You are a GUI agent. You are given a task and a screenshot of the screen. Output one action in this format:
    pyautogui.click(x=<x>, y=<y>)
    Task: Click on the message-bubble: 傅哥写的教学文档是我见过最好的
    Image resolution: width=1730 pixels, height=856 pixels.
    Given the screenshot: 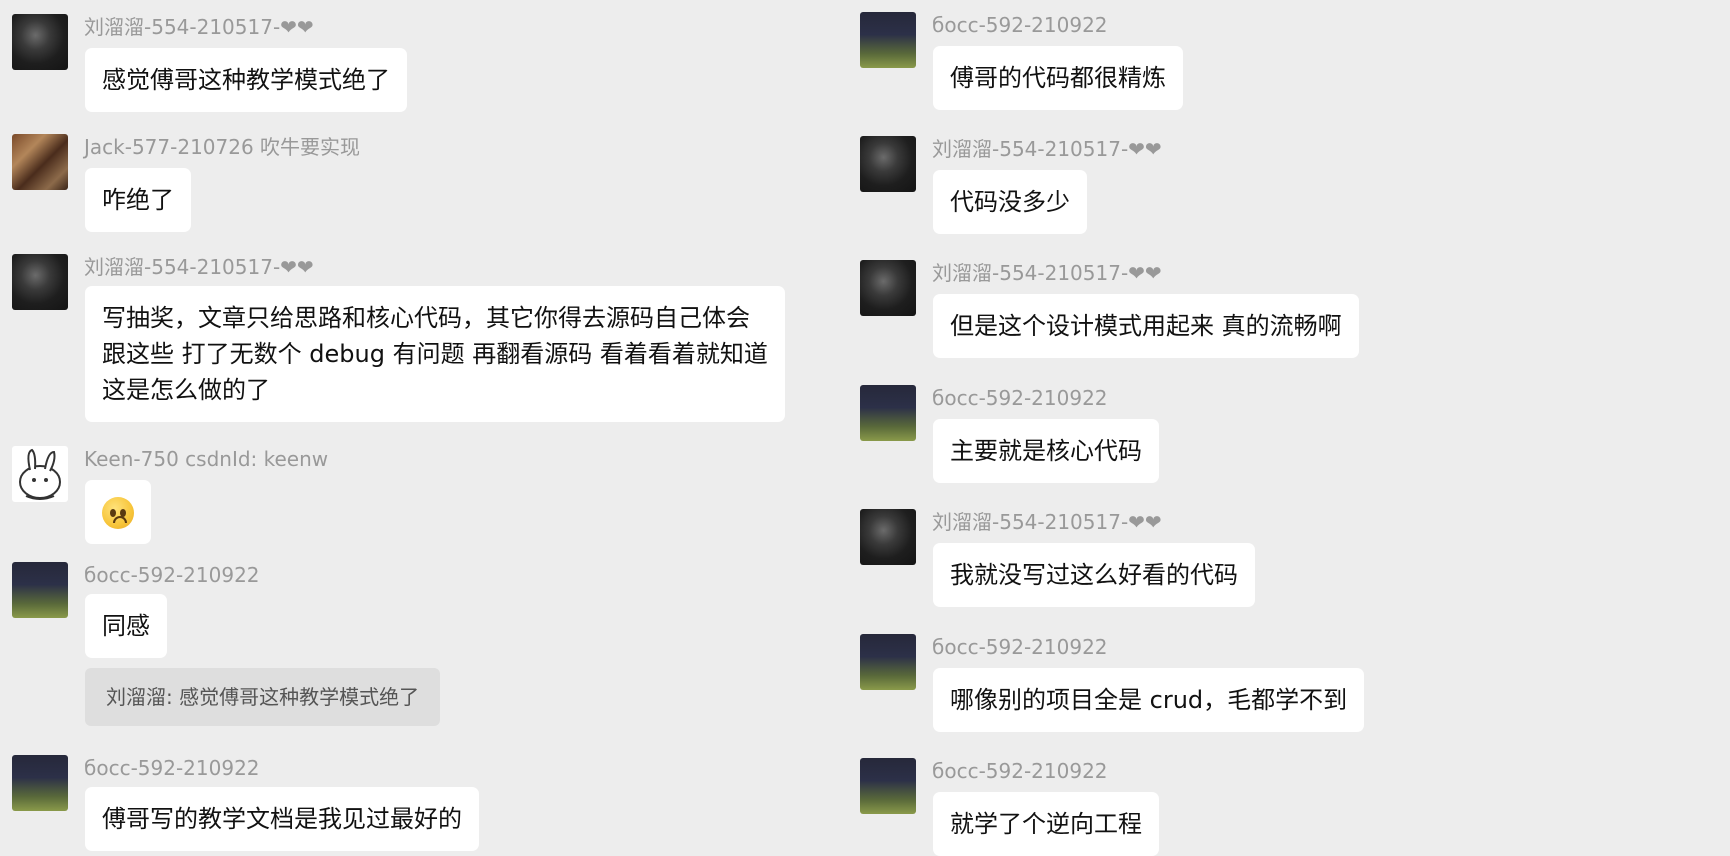 What is the action you would take?
    pyautogui.click(x=282, y=819)
    